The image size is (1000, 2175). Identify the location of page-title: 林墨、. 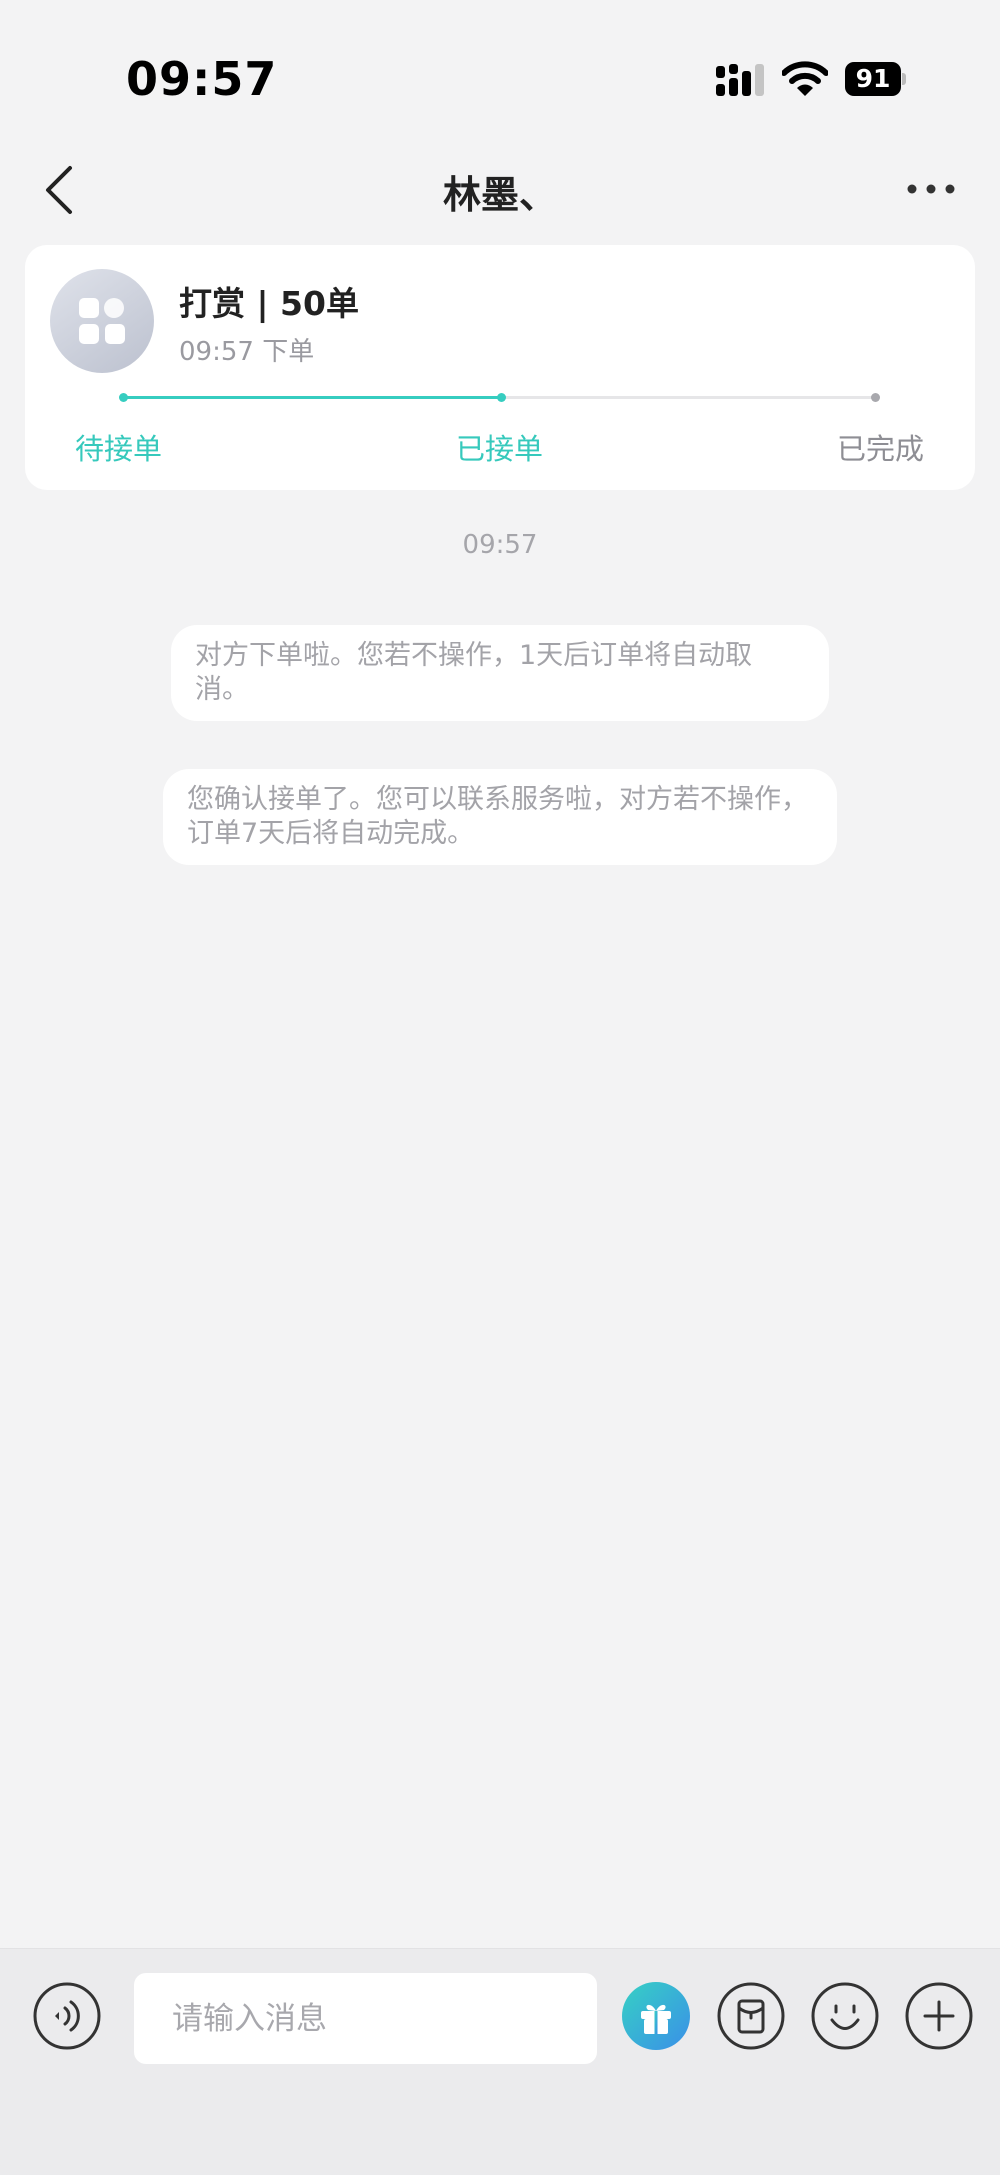
(499, 195).